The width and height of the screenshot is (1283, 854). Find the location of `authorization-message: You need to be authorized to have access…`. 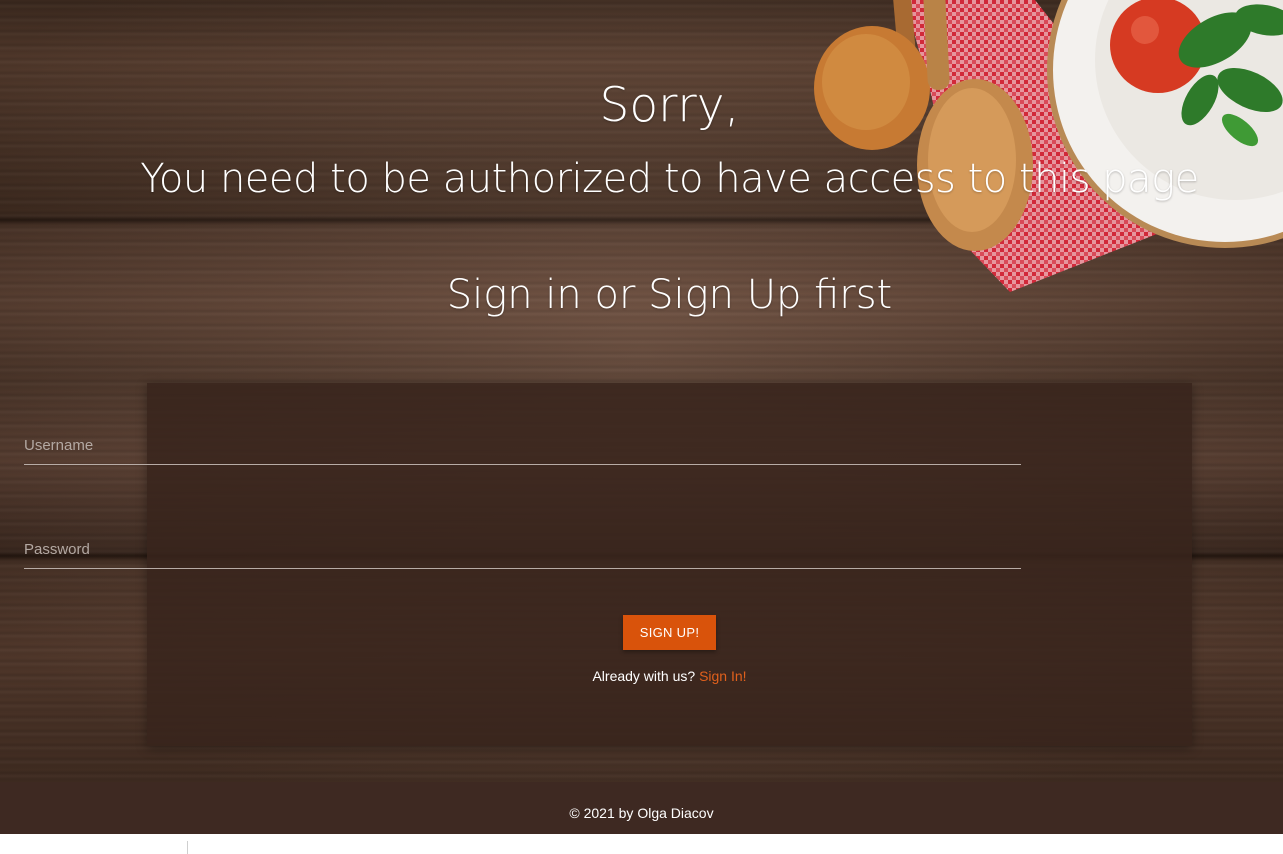

authorization-message: You need to be authorized to have access… is located at coordinates (669, 179).